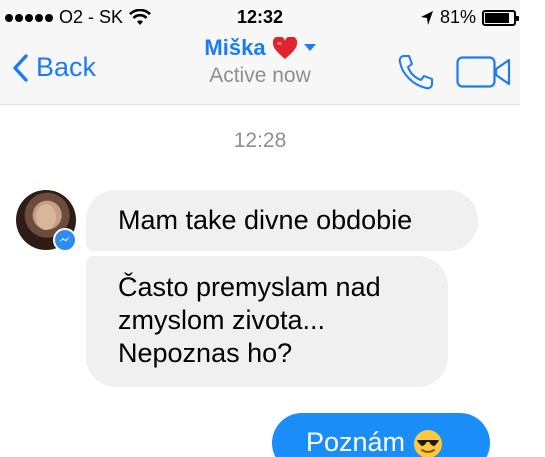  Describe the element at coordinates (260, 17) in the screenshot. I see `status-bar: O2 - SK 12:32 81%` at that location.